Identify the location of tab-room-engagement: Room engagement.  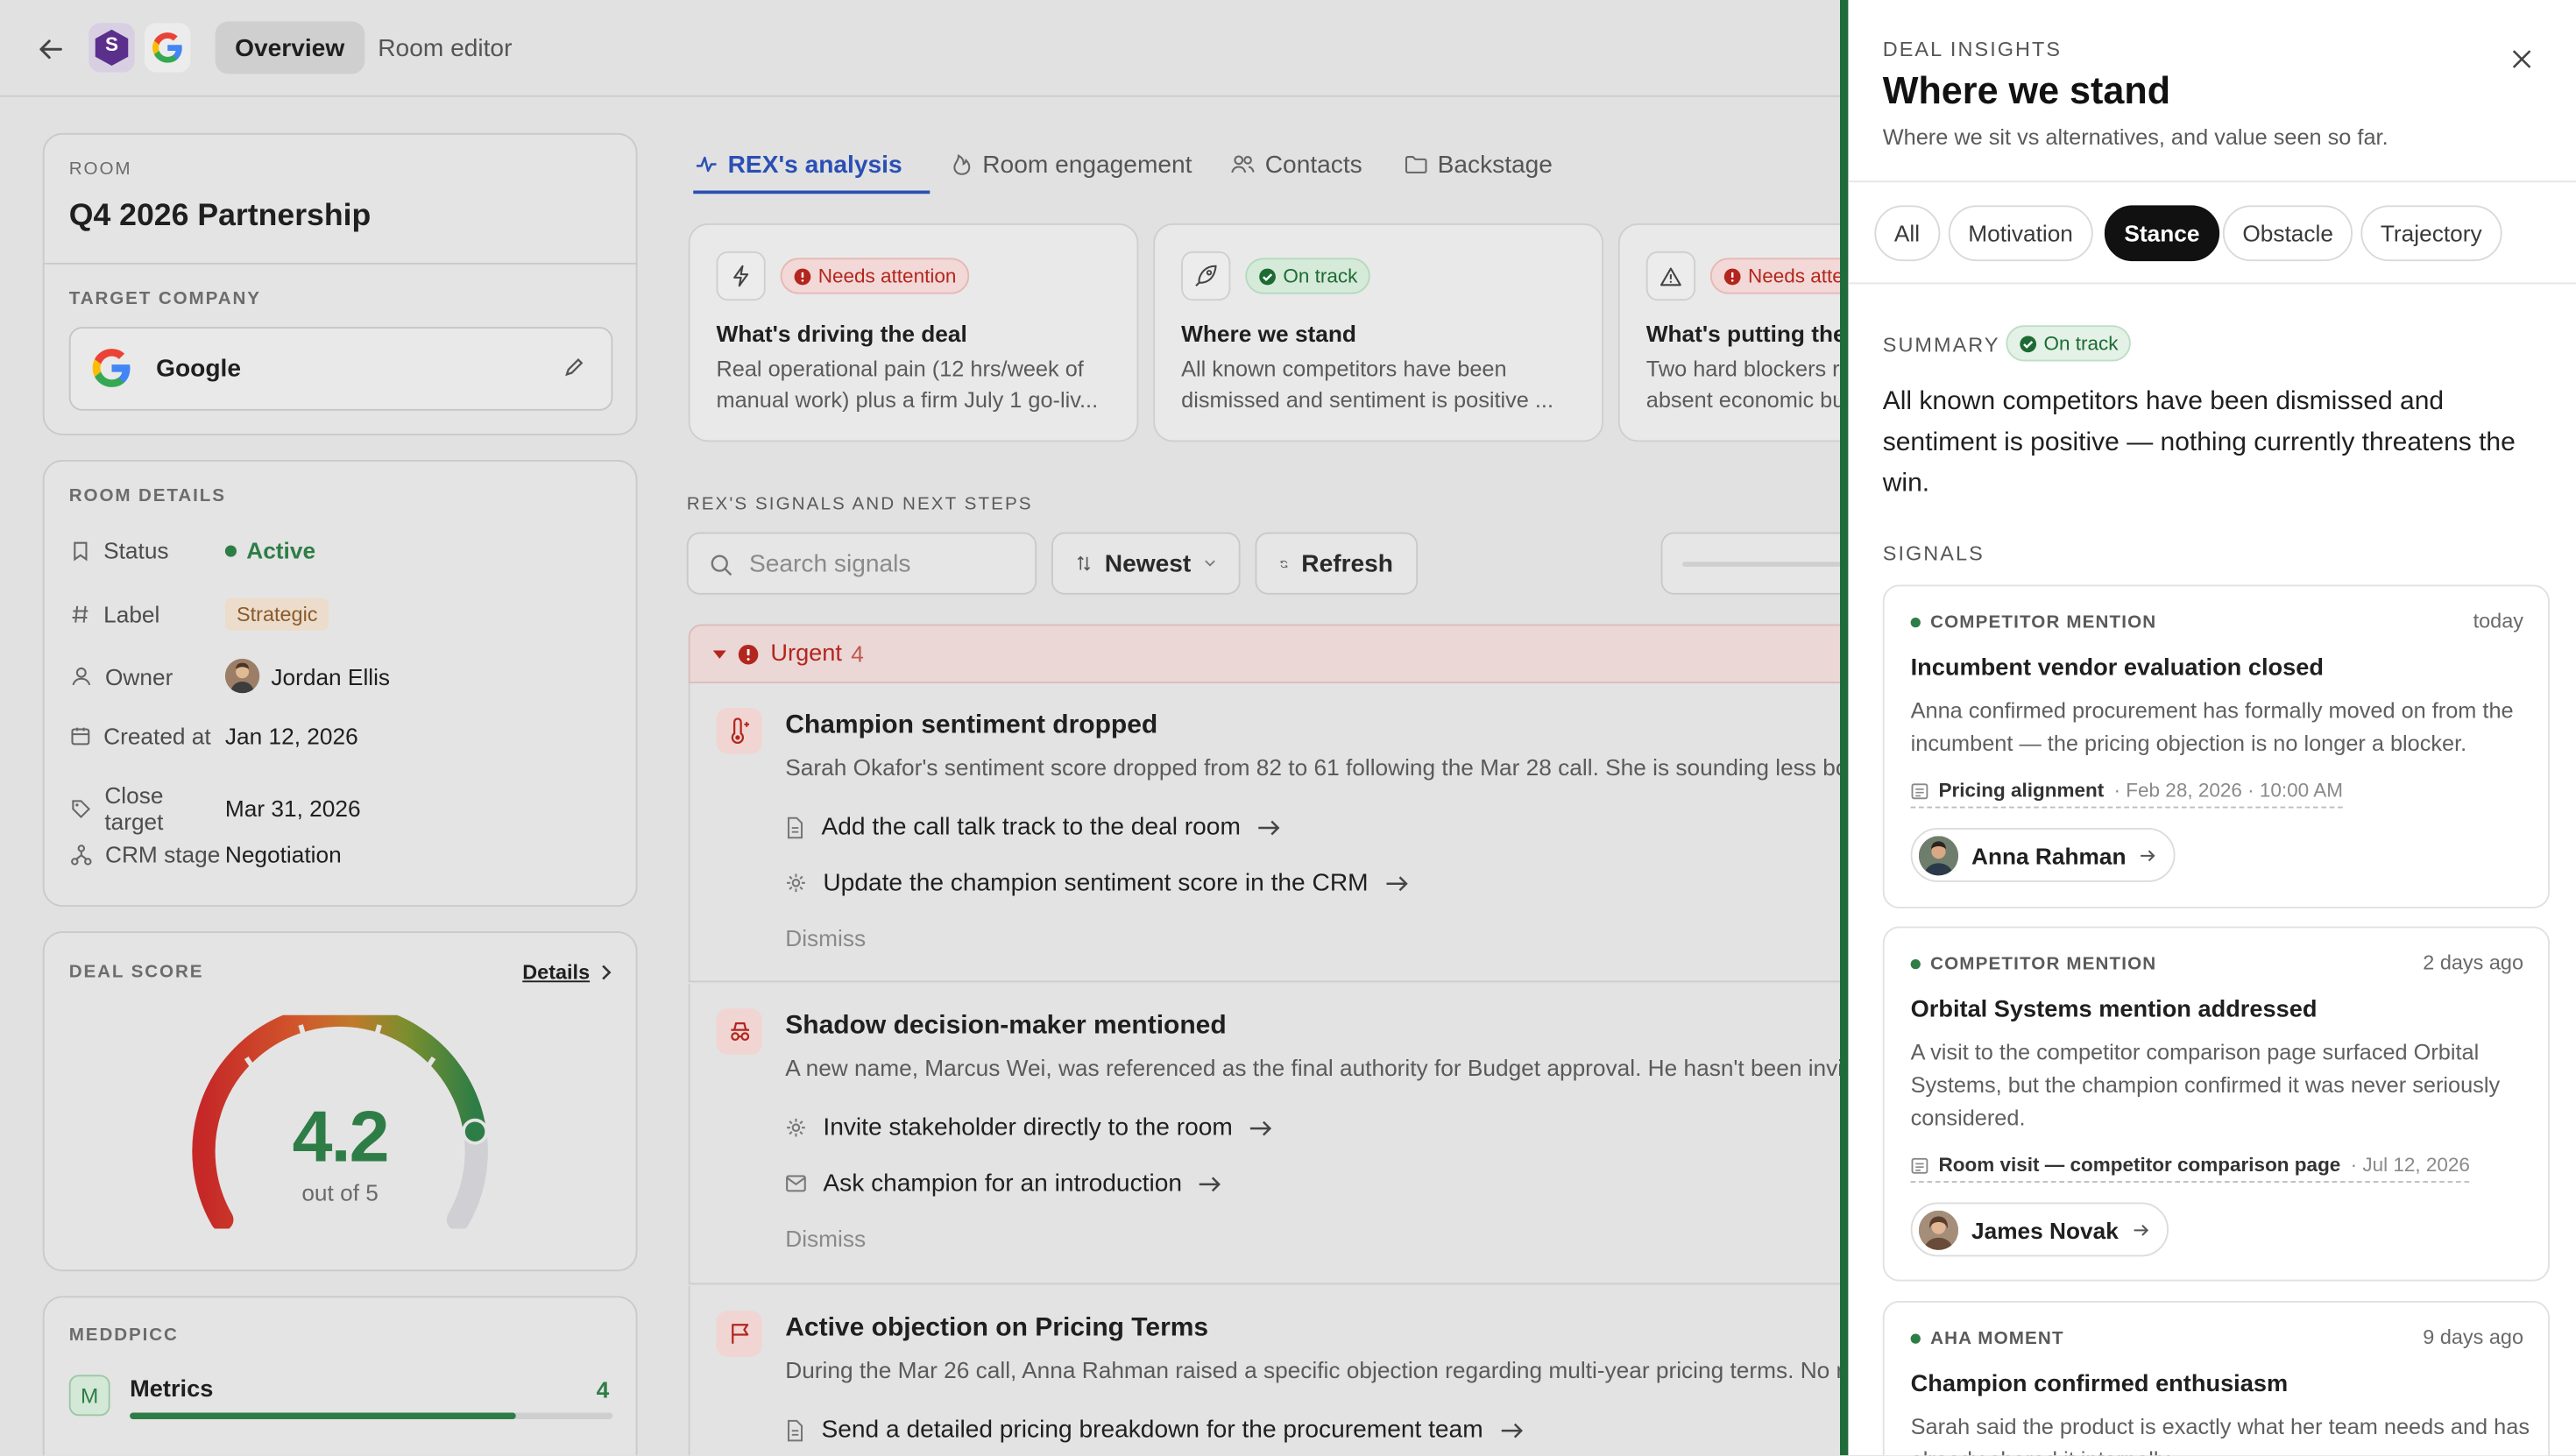
(1072, 164).